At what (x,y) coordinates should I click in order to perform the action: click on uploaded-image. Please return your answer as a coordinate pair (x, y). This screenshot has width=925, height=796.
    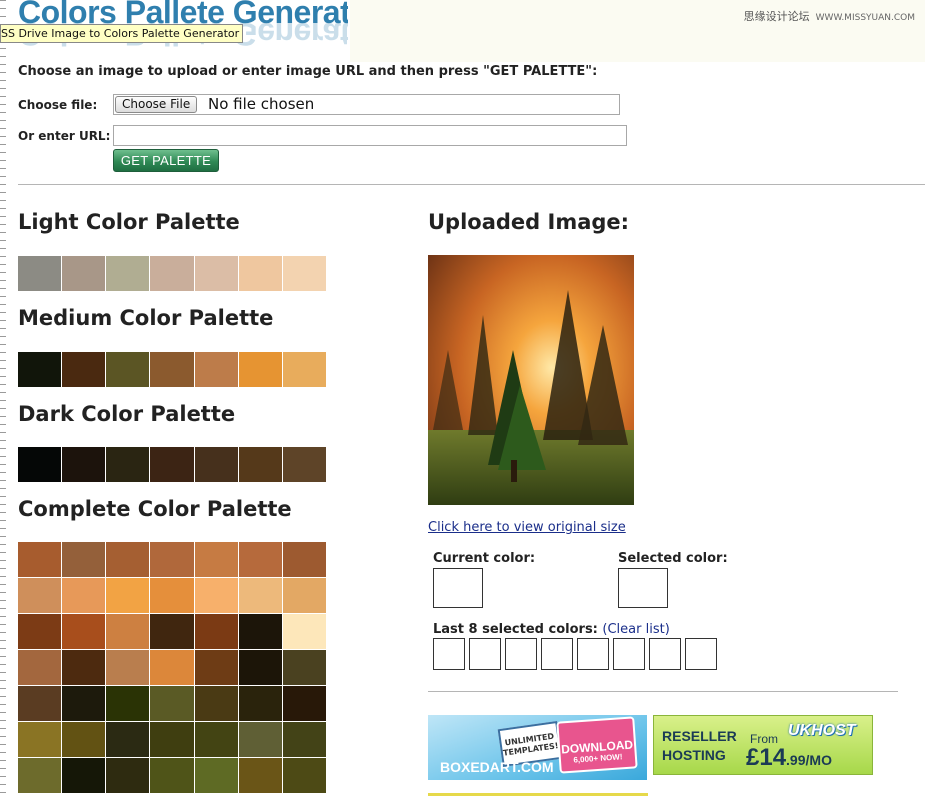
    Looking at the image, I should click on (531, 380).